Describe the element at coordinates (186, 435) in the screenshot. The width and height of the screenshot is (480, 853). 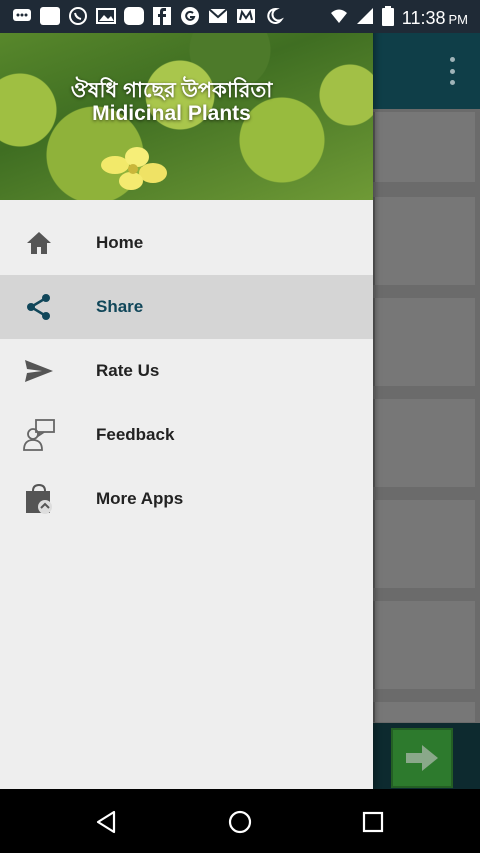
I see `menu-item-feedback: Feedback` at that location.